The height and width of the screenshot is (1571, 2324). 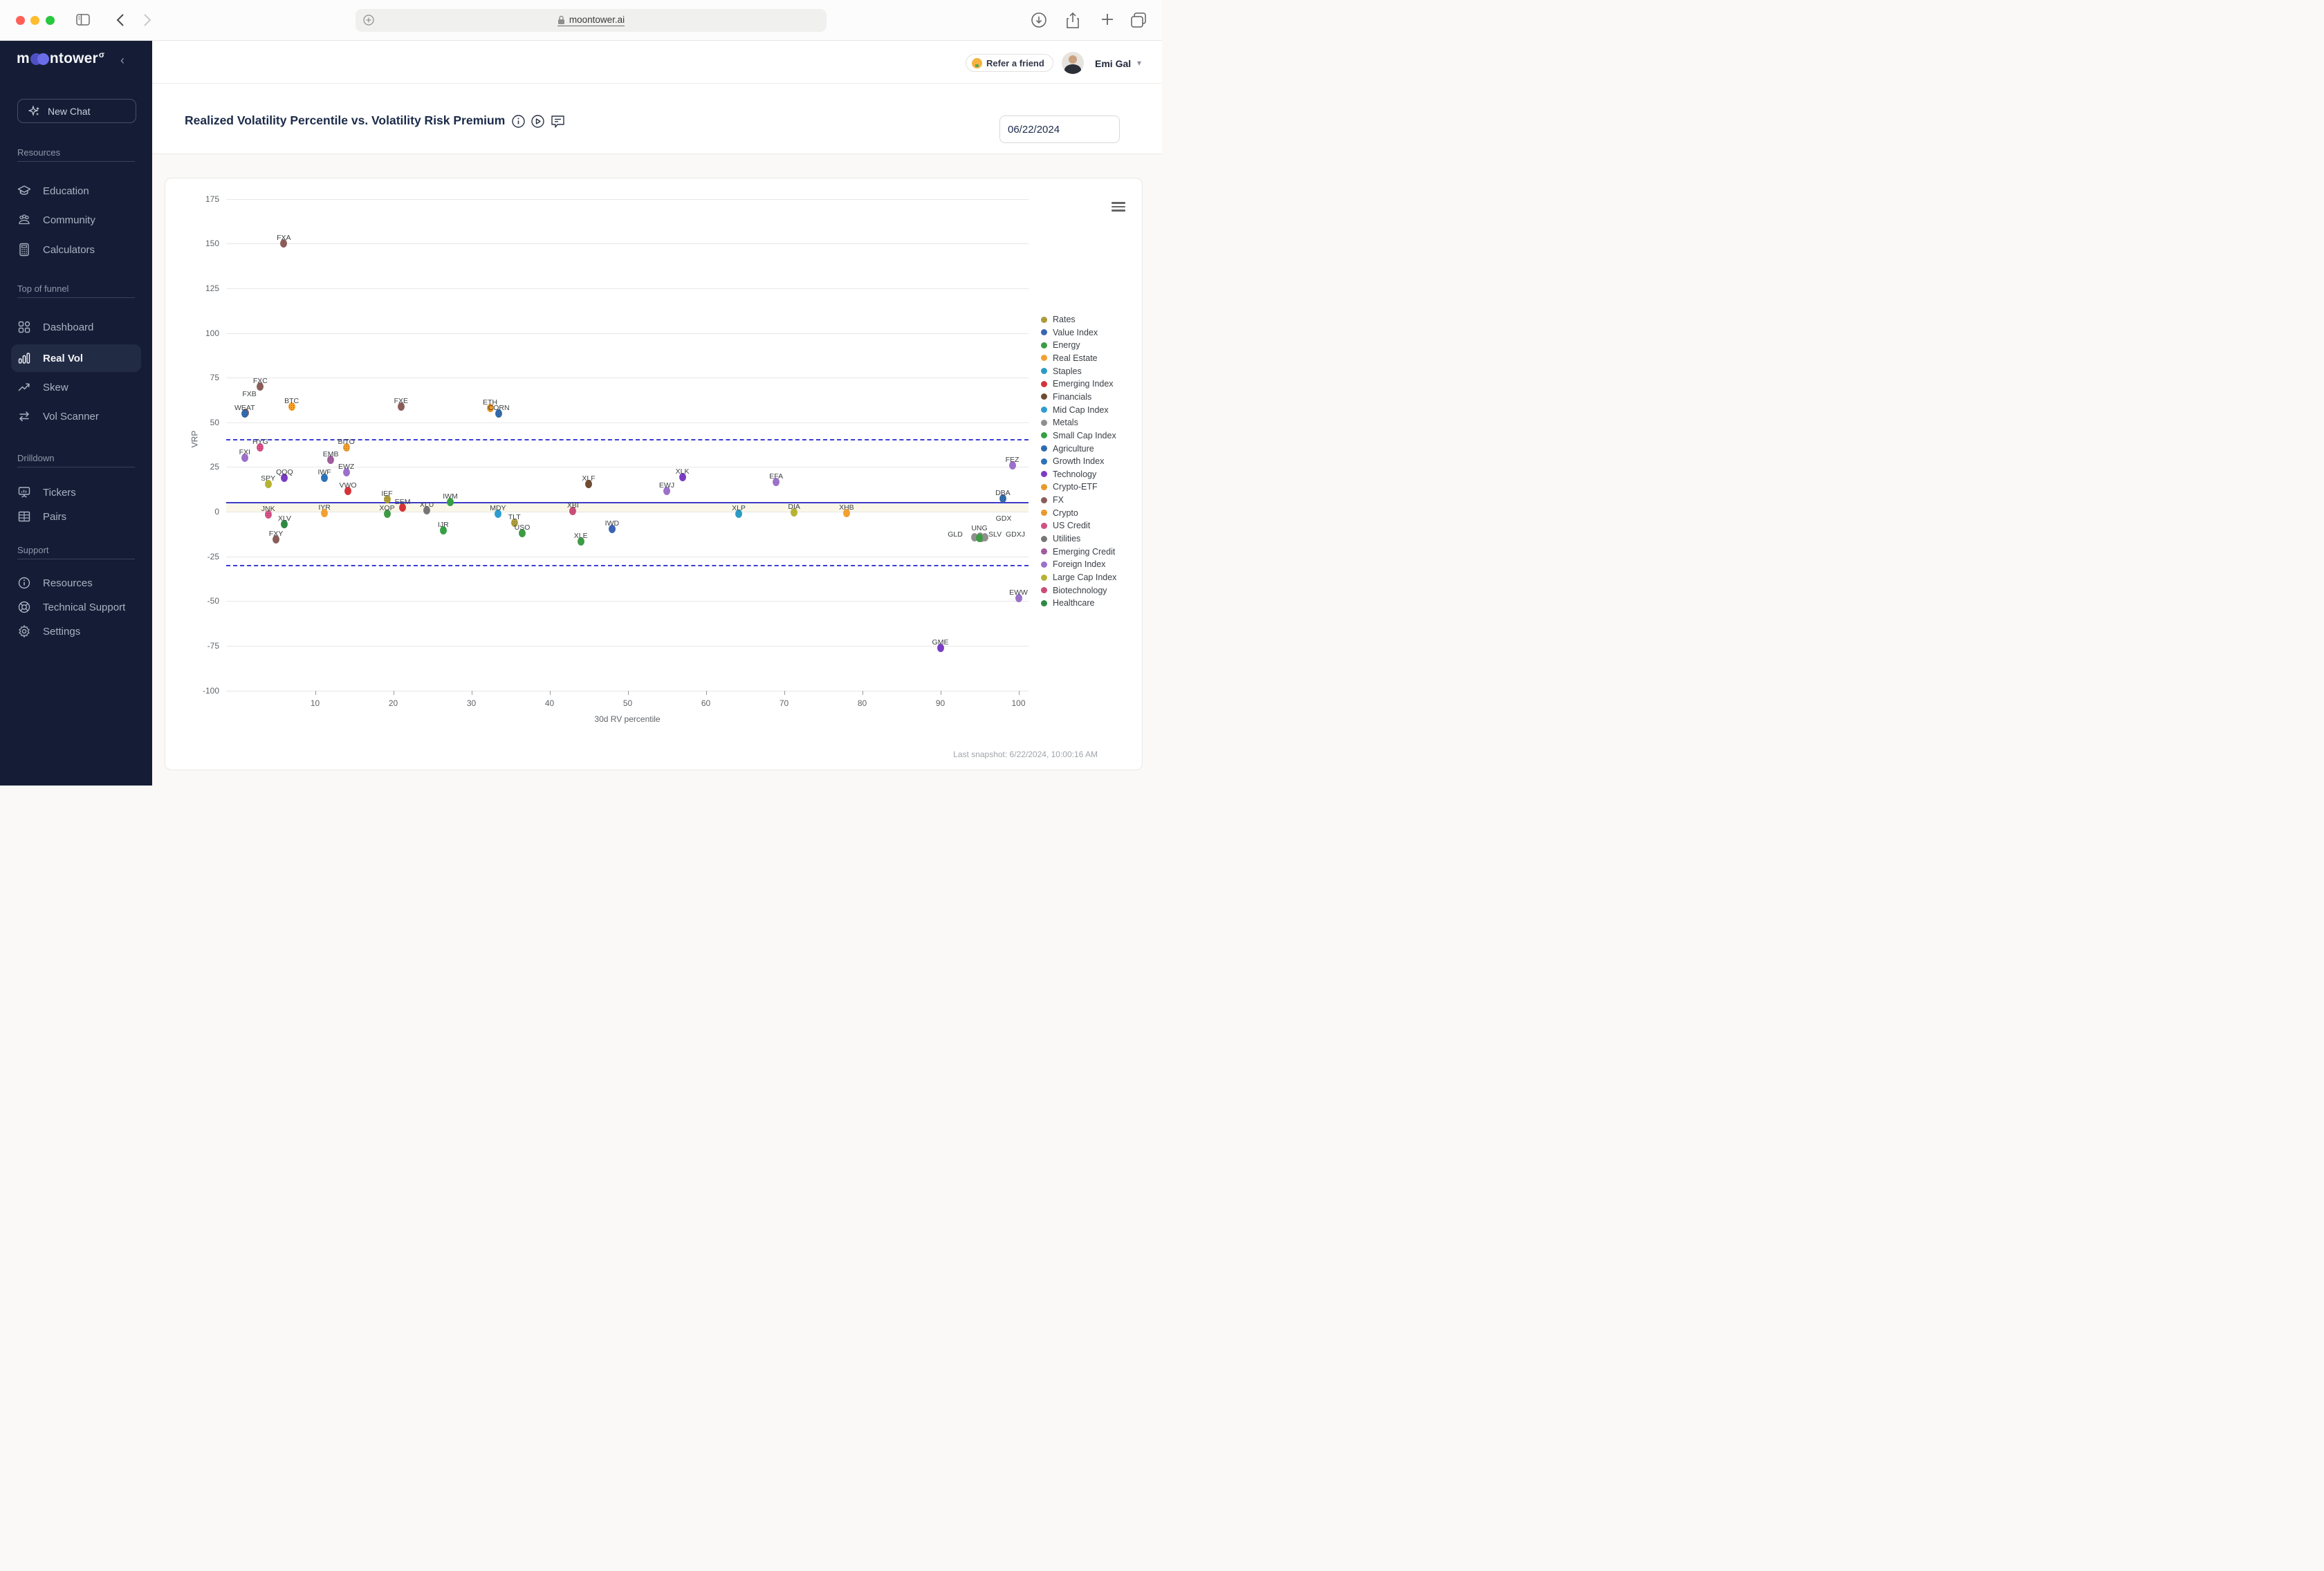 What do you see at coordinates (558, 122) in the screenshot?
I see `feedback-comment-icon` at bounding box center [558, 122].